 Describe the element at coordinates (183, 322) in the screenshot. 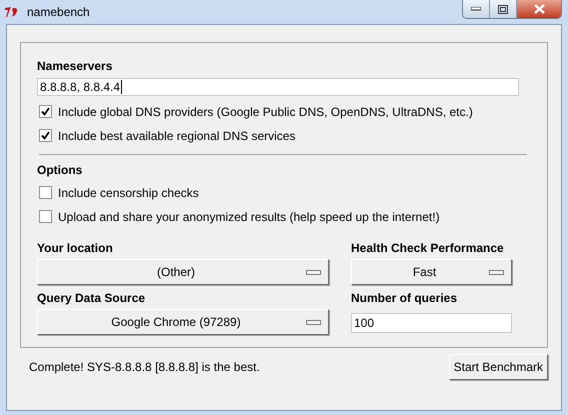

I see `dropdown: Google Chrome (97289)` at that location.